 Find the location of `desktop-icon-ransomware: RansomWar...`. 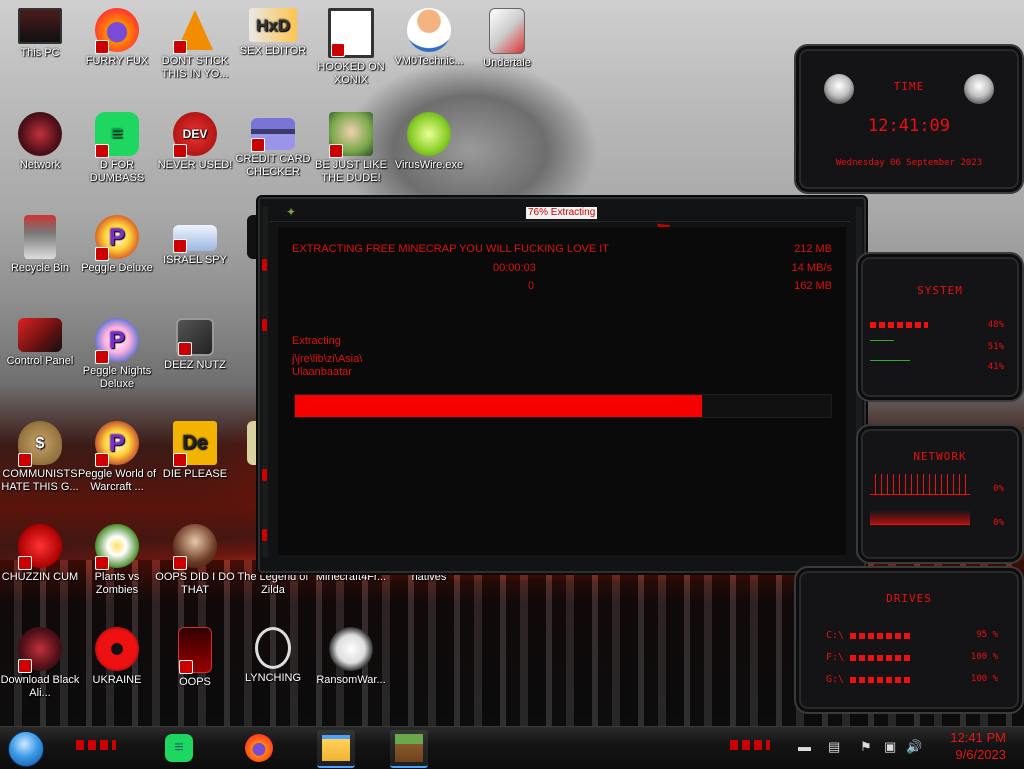

desktop-icon-ransomware: RansomWar... is located at coordinates (351, 657).